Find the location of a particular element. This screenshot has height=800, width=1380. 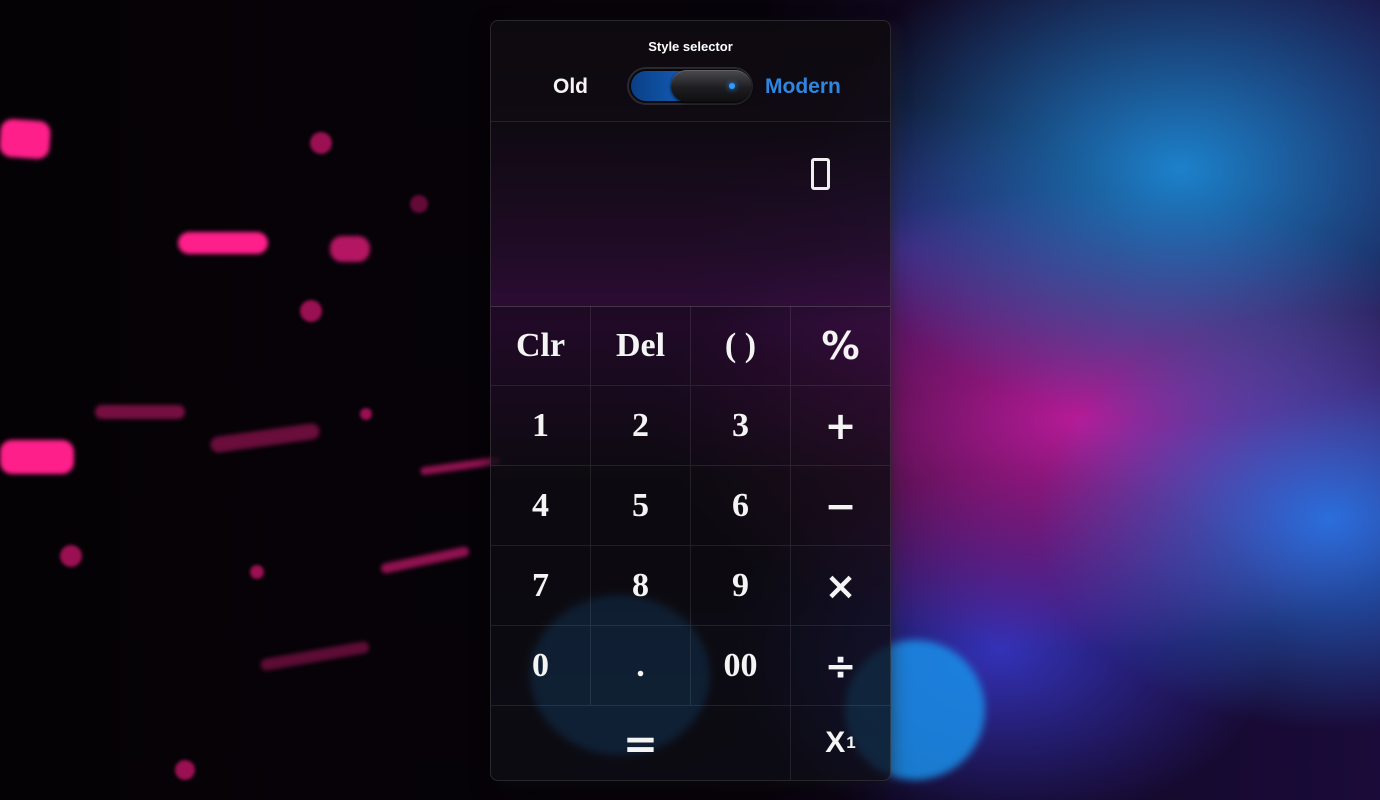

power-button: X1 is located at coordinates (840, 743).